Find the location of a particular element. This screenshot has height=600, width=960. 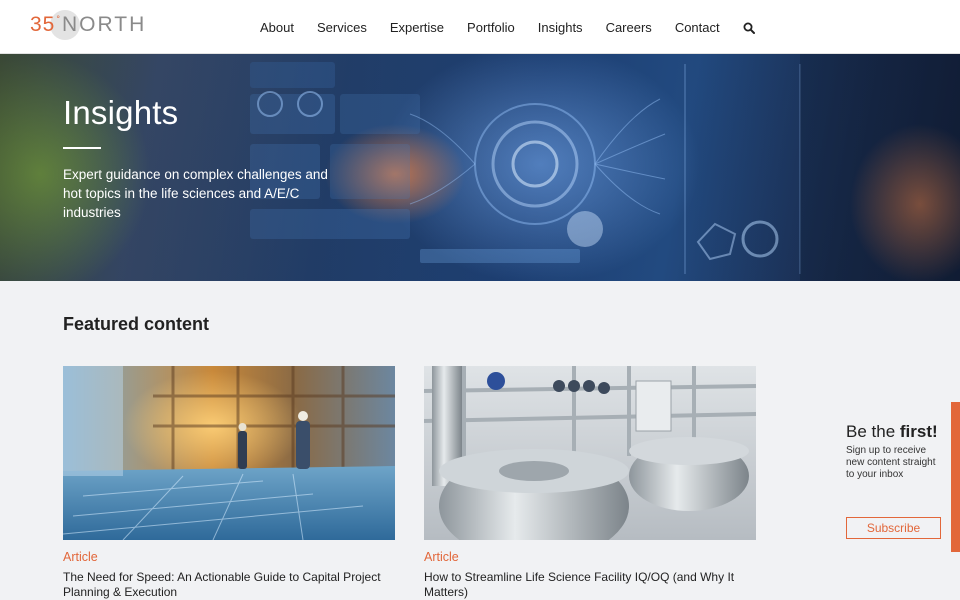

featured-heading-bold: content is located at coordinates (177, 324).